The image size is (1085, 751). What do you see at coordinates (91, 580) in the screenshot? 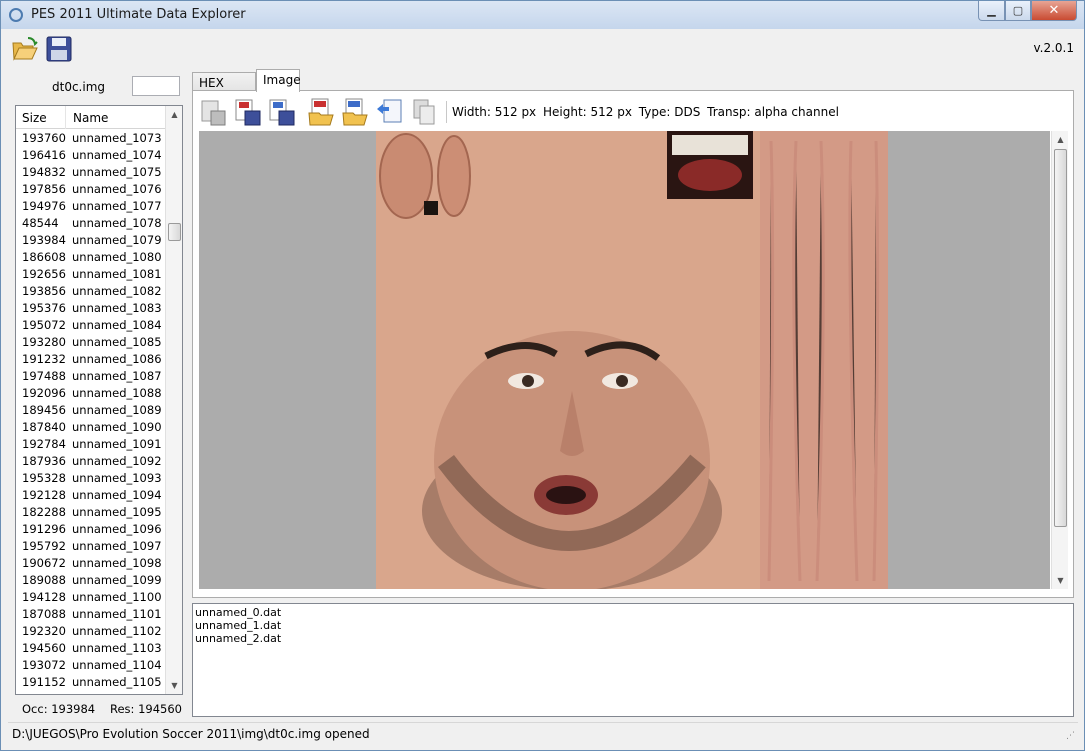
I see `list-item: 189088 unnamed_1099` at bounding box center [91, 580].